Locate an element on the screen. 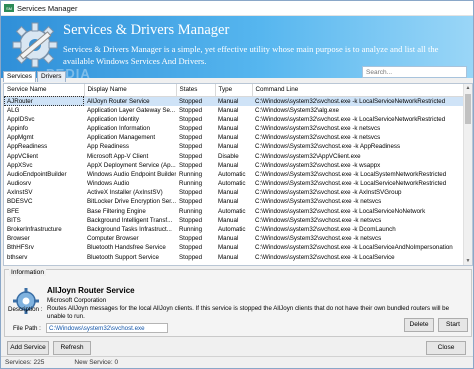  cell-service-name: AppIDSvc is located at coordinates (21, 119).